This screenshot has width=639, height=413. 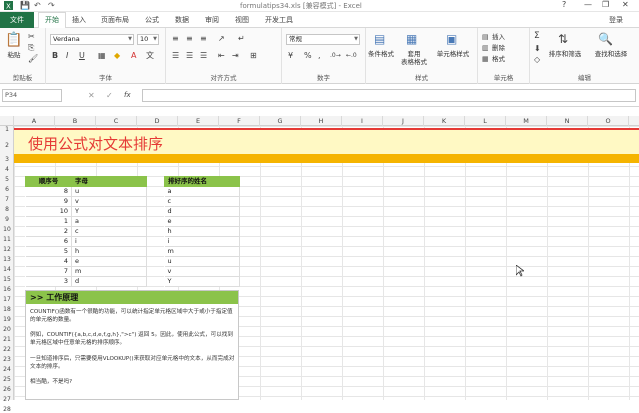 I want to click on column-header: H, so click(x=321, y=121).